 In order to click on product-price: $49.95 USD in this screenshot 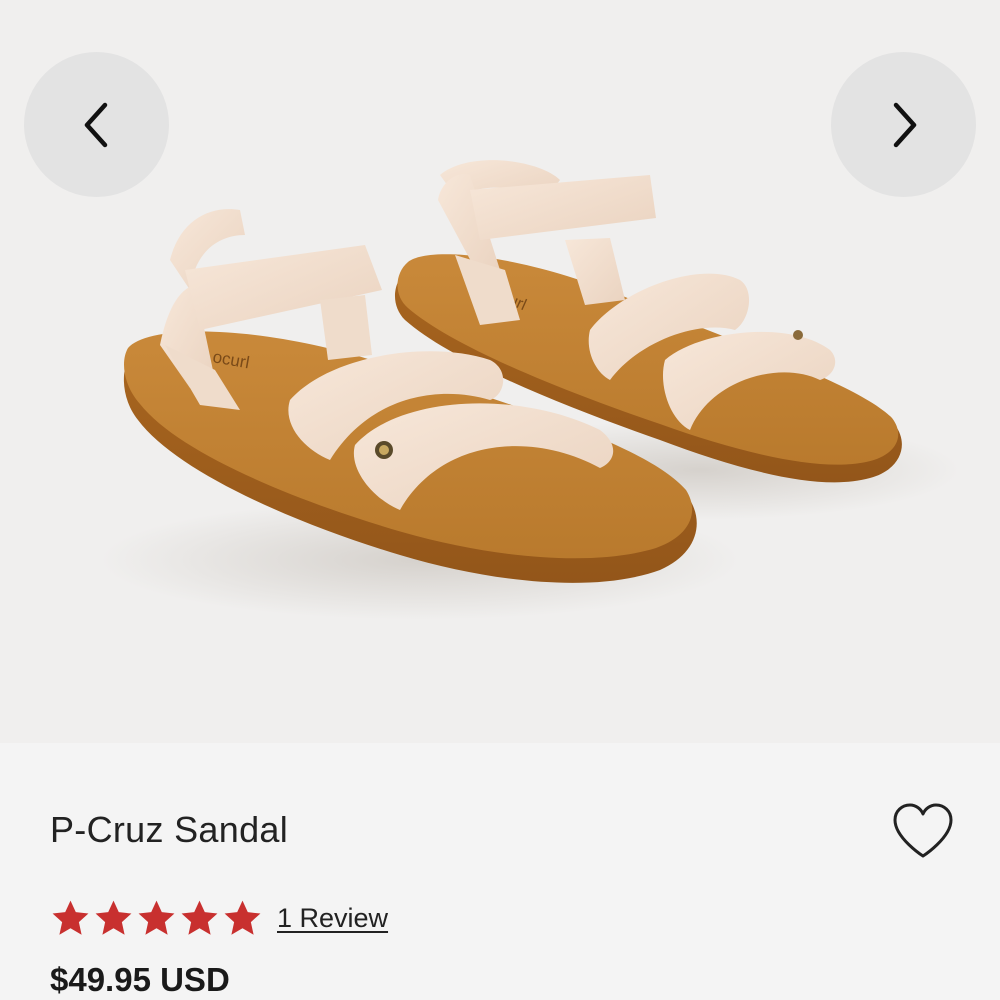, I will do `click(140, 979)`.